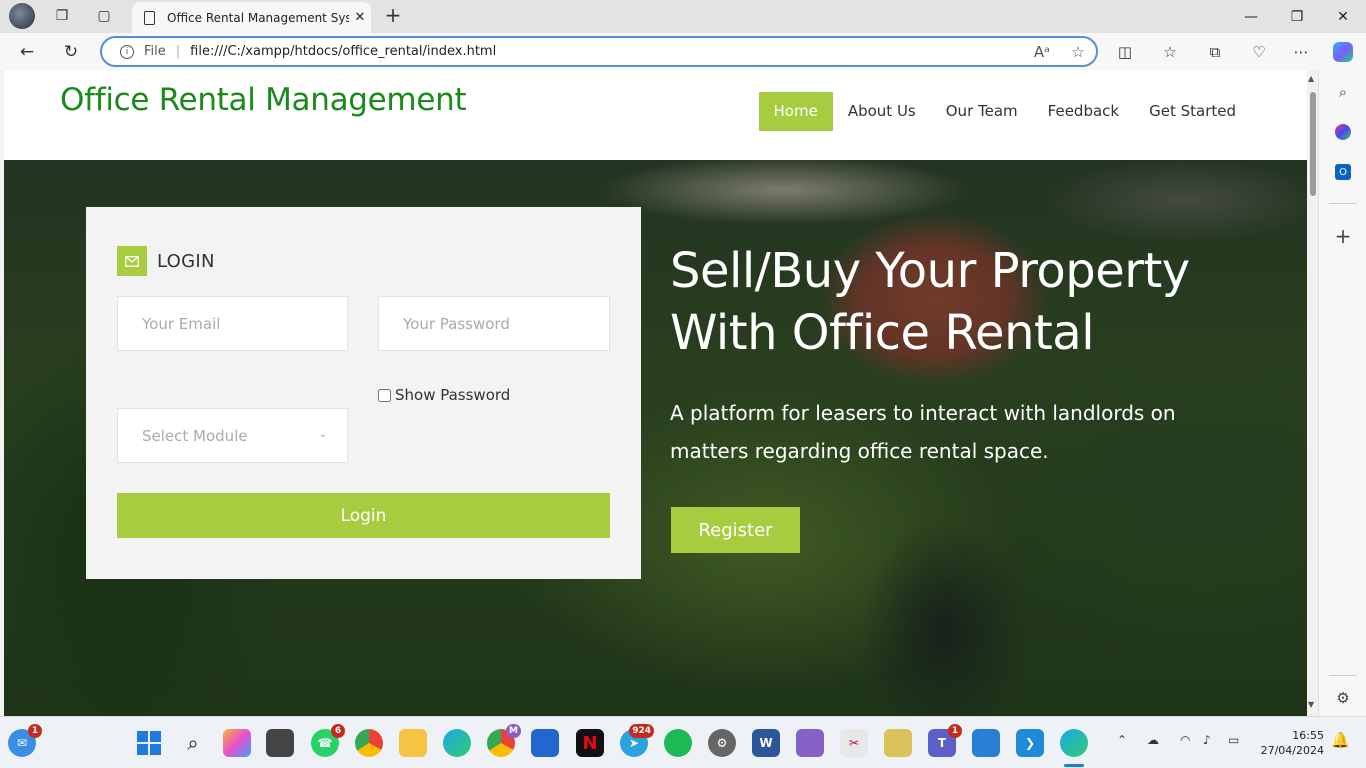  What do you see at coordinates (1192, 111) in the screenshot?
I see `nav-get-started: Get Started` at bounding box center [1192, 111].